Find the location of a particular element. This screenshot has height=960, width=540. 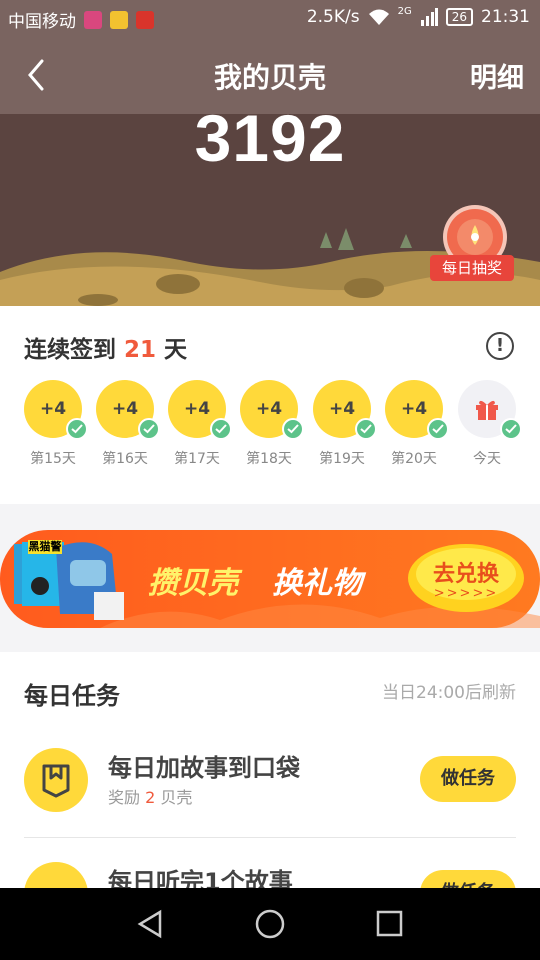

recents-square-icon is located at coordinates (389, 923).